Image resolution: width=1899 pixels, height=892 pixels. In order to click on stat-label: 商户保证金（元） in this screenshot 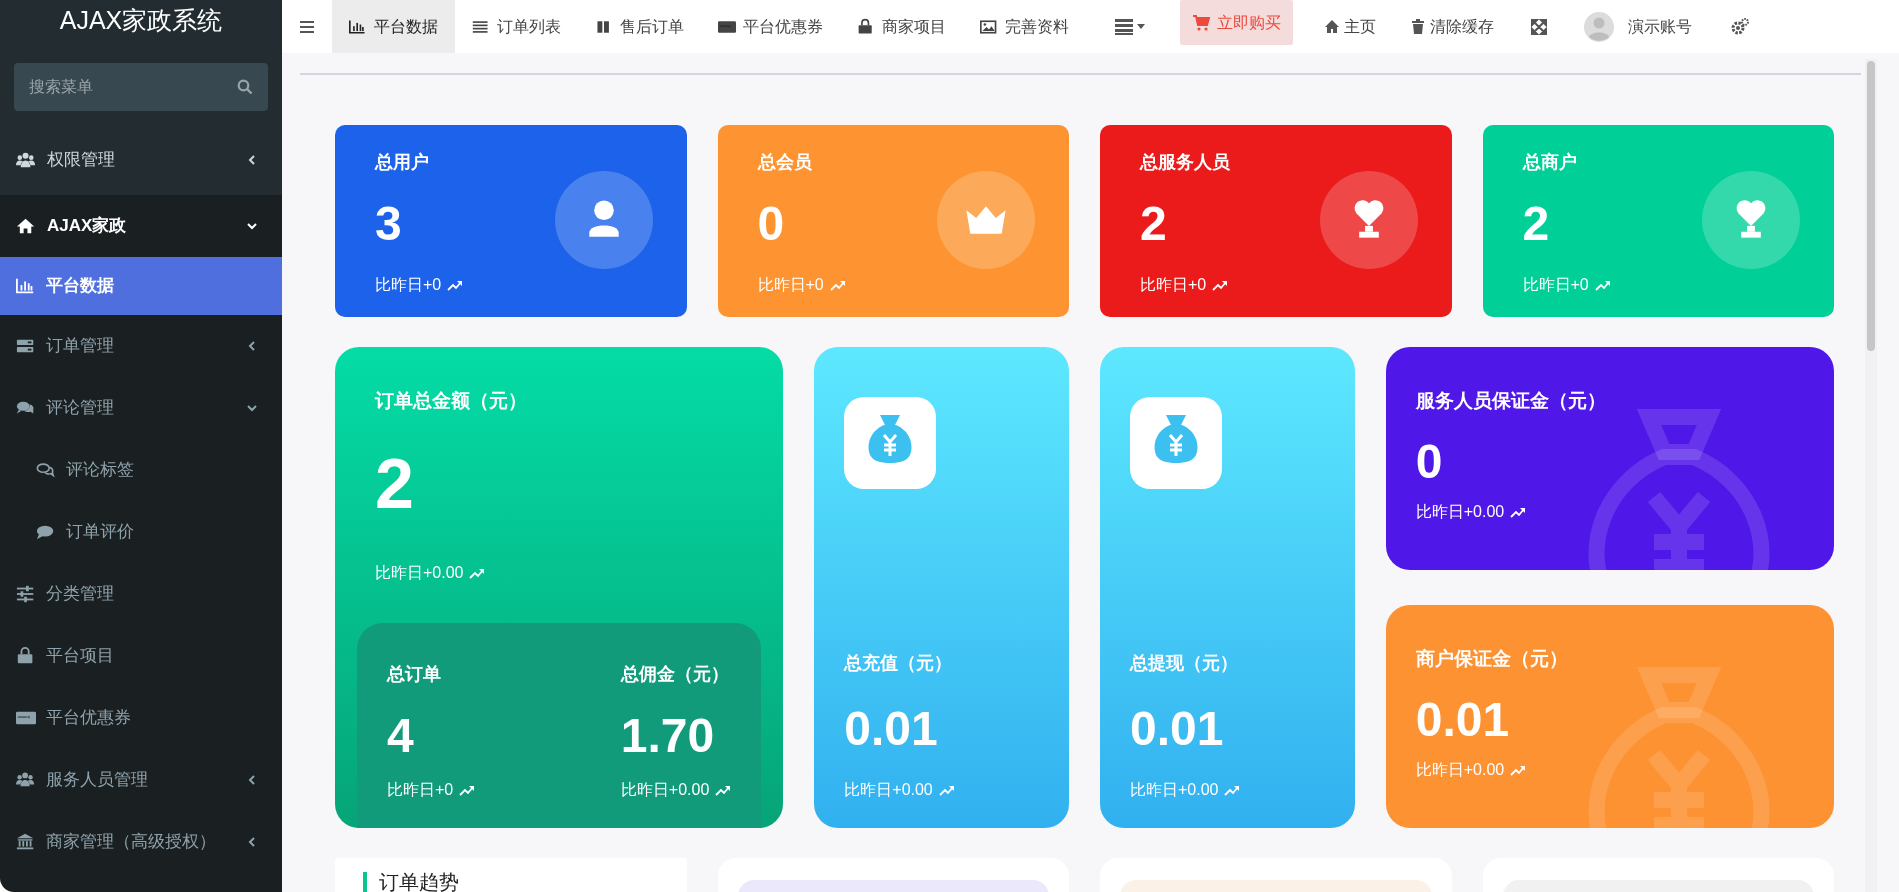, I will do `click(1492, 659)`.